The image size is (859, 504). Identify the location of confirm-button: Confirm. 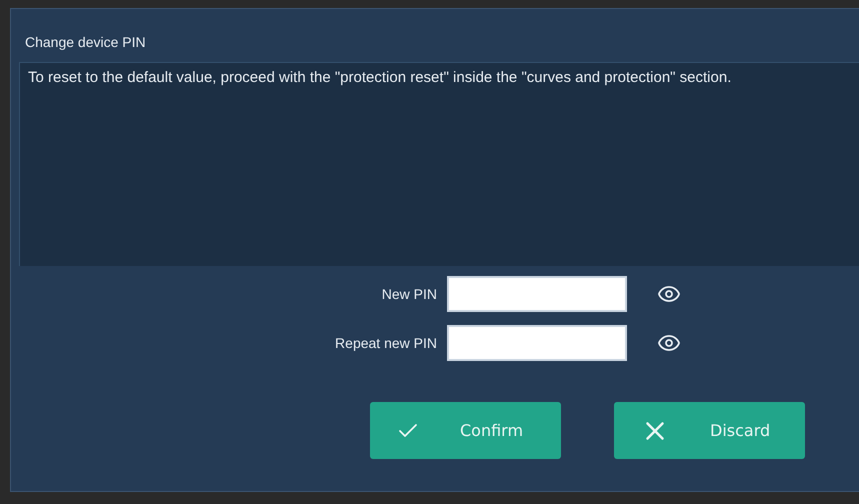
(465, 430).